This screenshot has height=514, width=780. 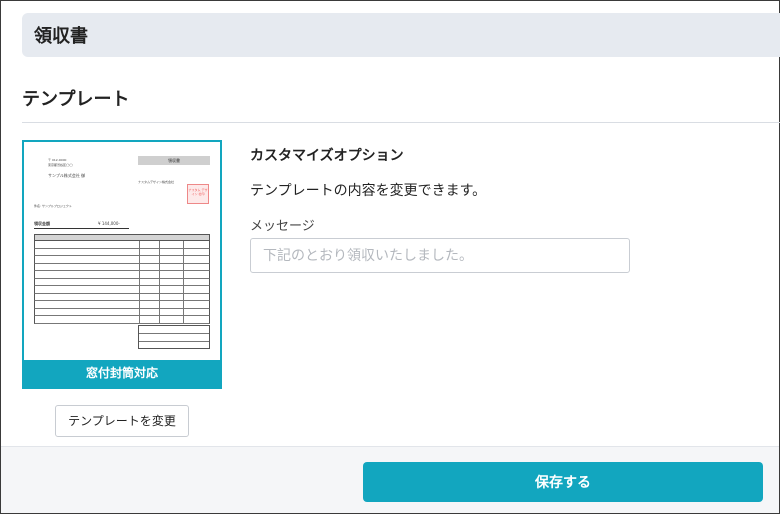 I want to click on options-title: カスタマイズオプション, so click(x=327, y=156).